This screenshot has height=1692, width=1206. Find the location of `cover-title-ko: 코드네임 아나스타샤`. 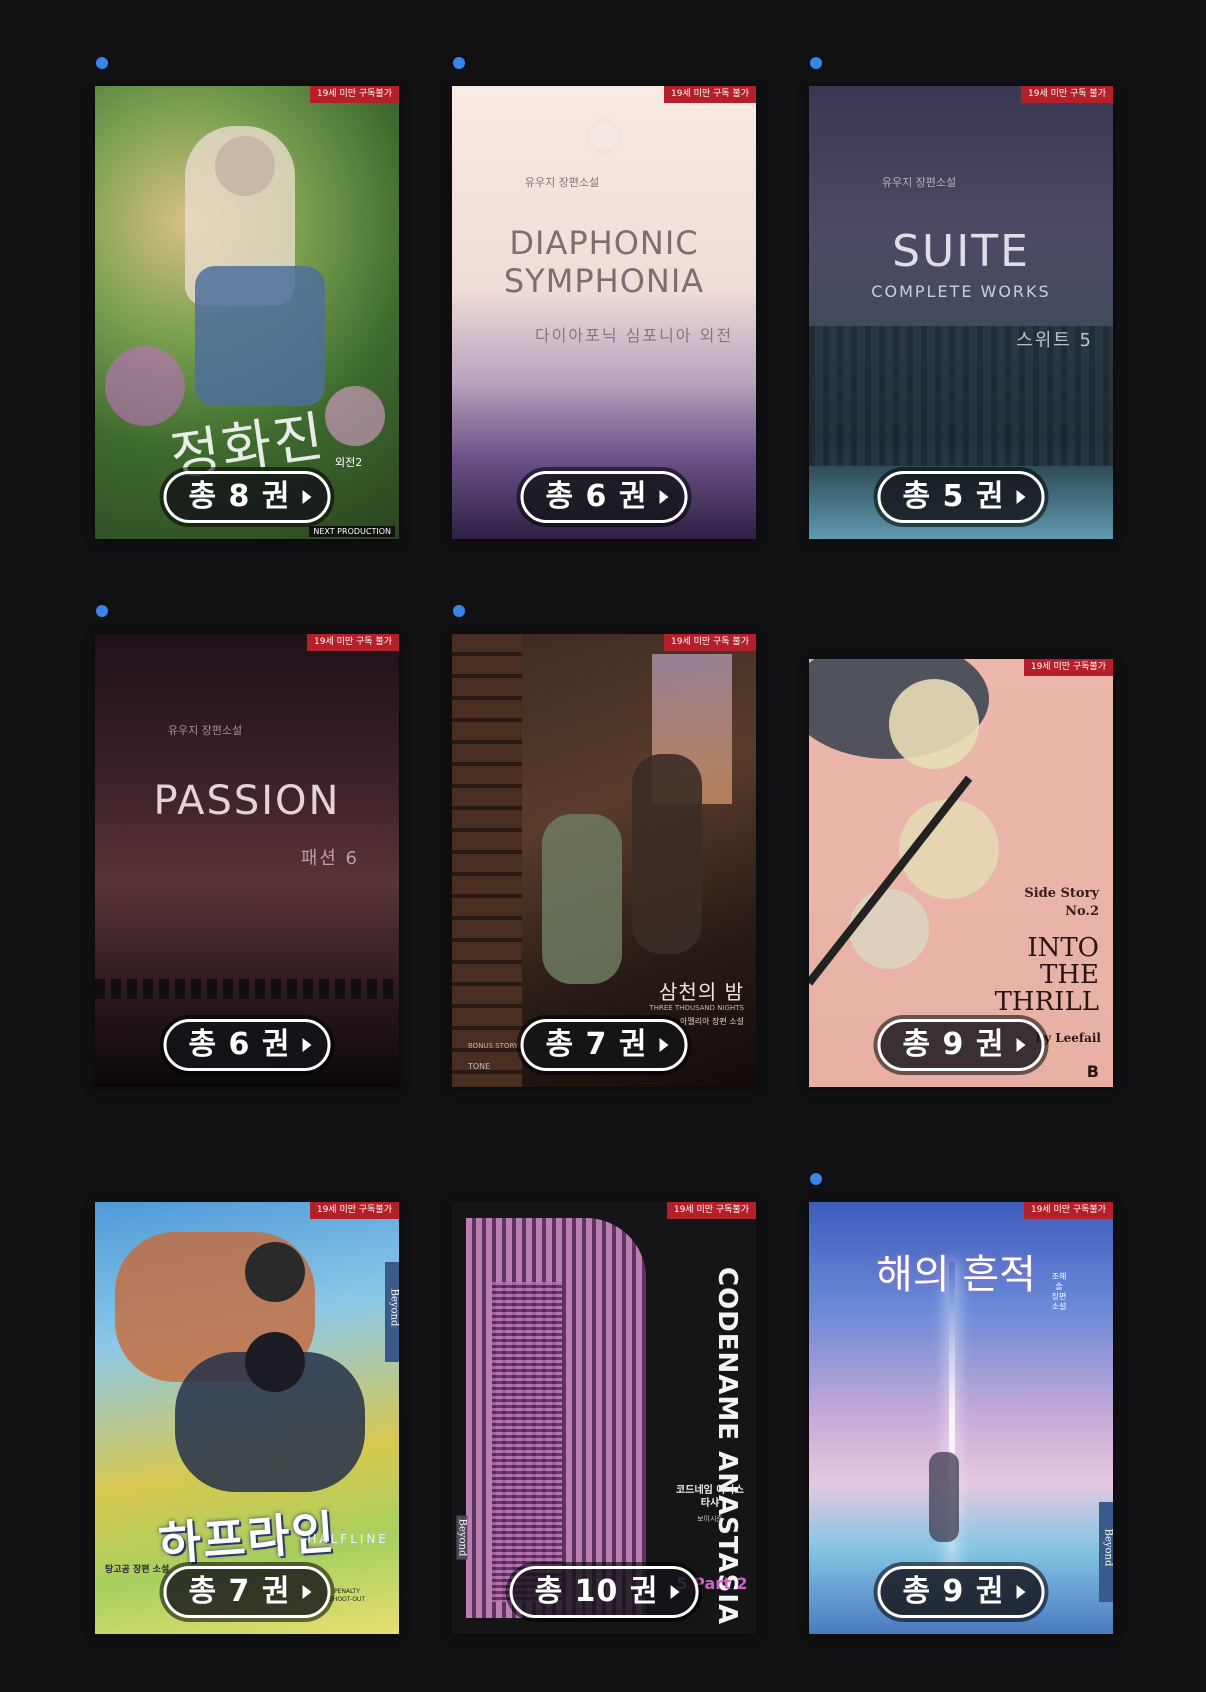

cover-title-ko: 코드네임 아나스타샤 is located at coordinates (710, 1497).